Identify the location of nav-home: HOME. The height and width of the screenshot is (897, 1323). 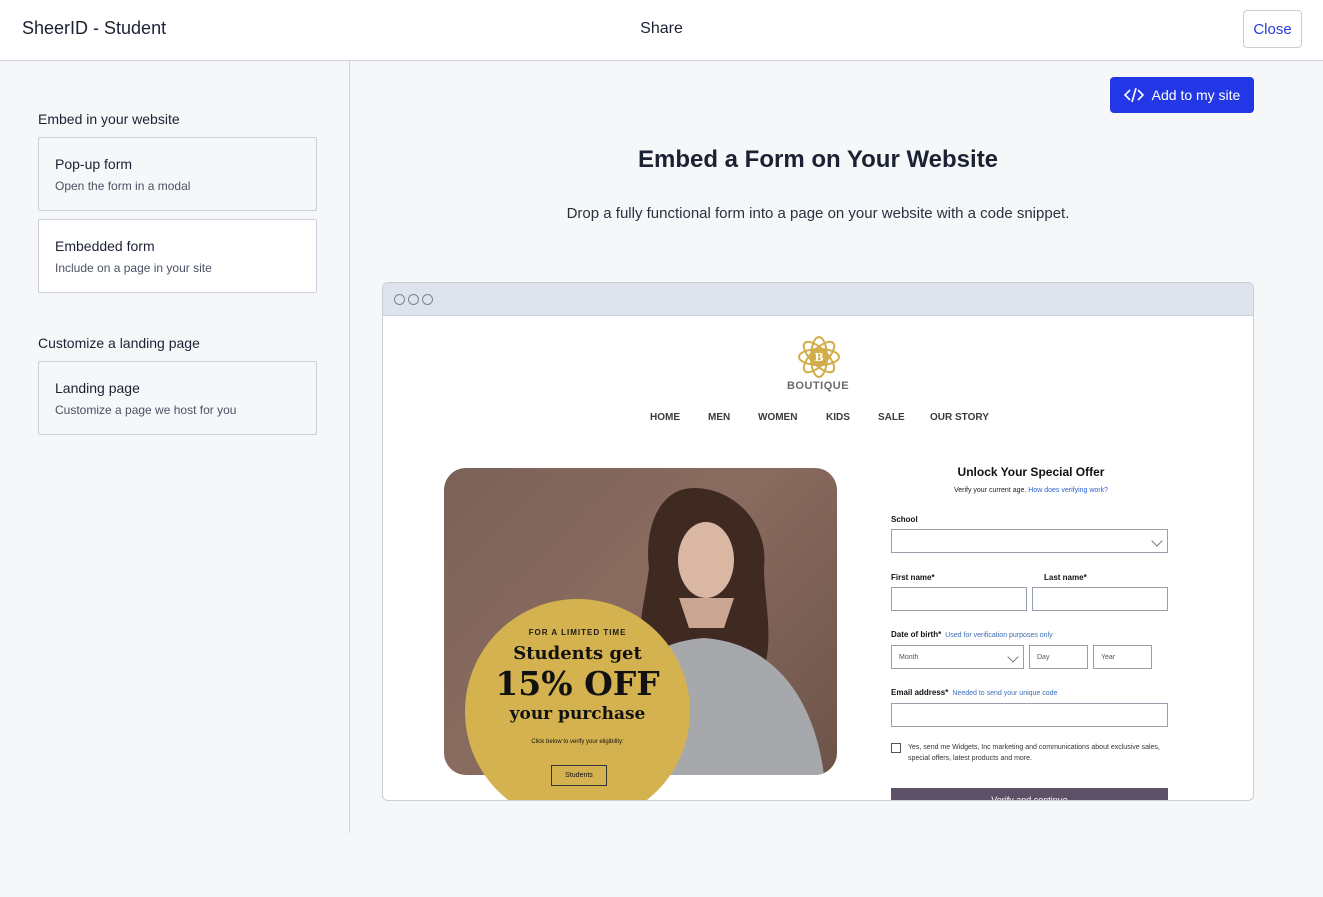
(665, 417).